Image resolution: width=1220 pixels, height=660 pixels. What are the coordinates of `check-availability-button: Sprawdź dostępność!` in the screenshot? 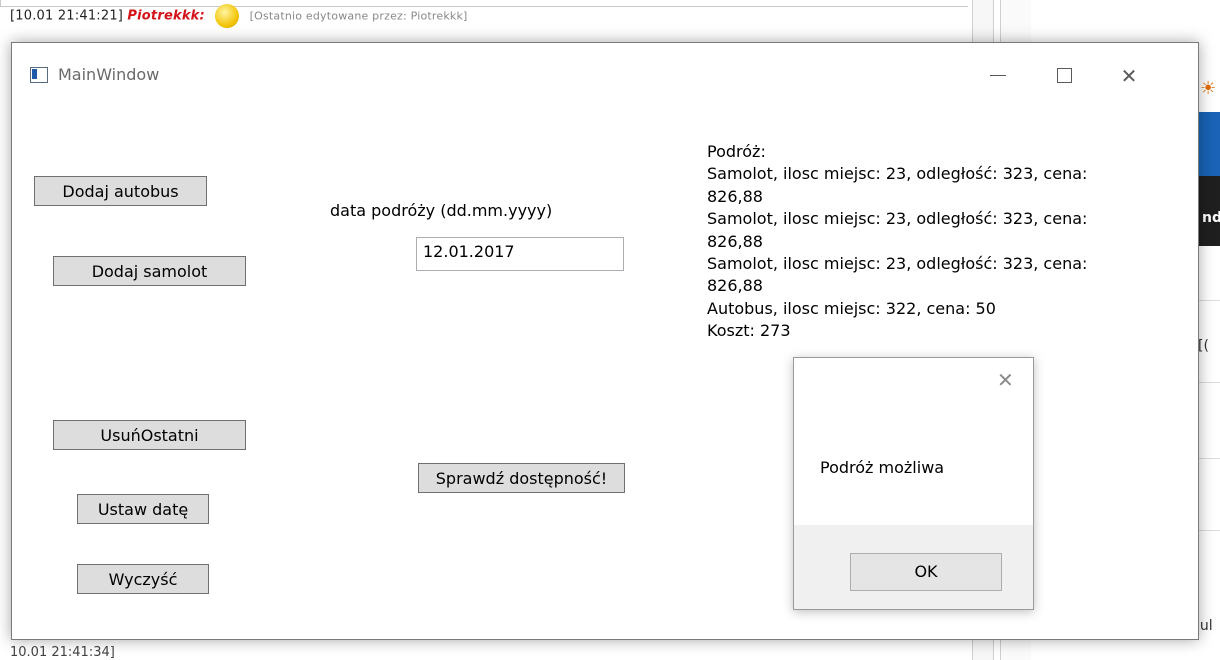 It's located at (521, 478).